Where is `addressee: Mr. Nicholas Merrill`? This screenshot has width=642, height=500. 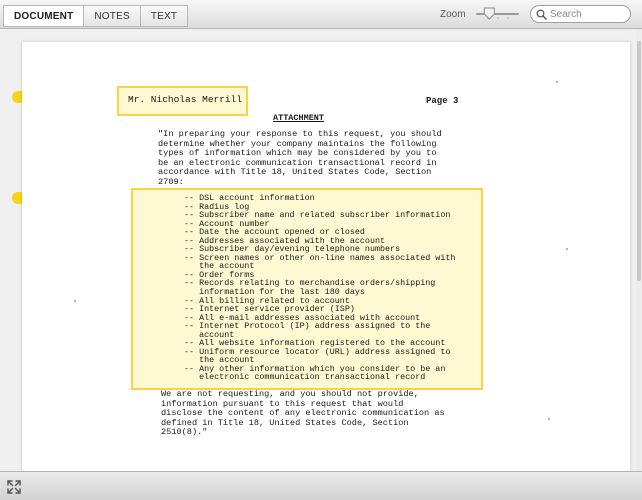 addressee: Mr. Nicholas Merrill is located at coordinates (185, 99).